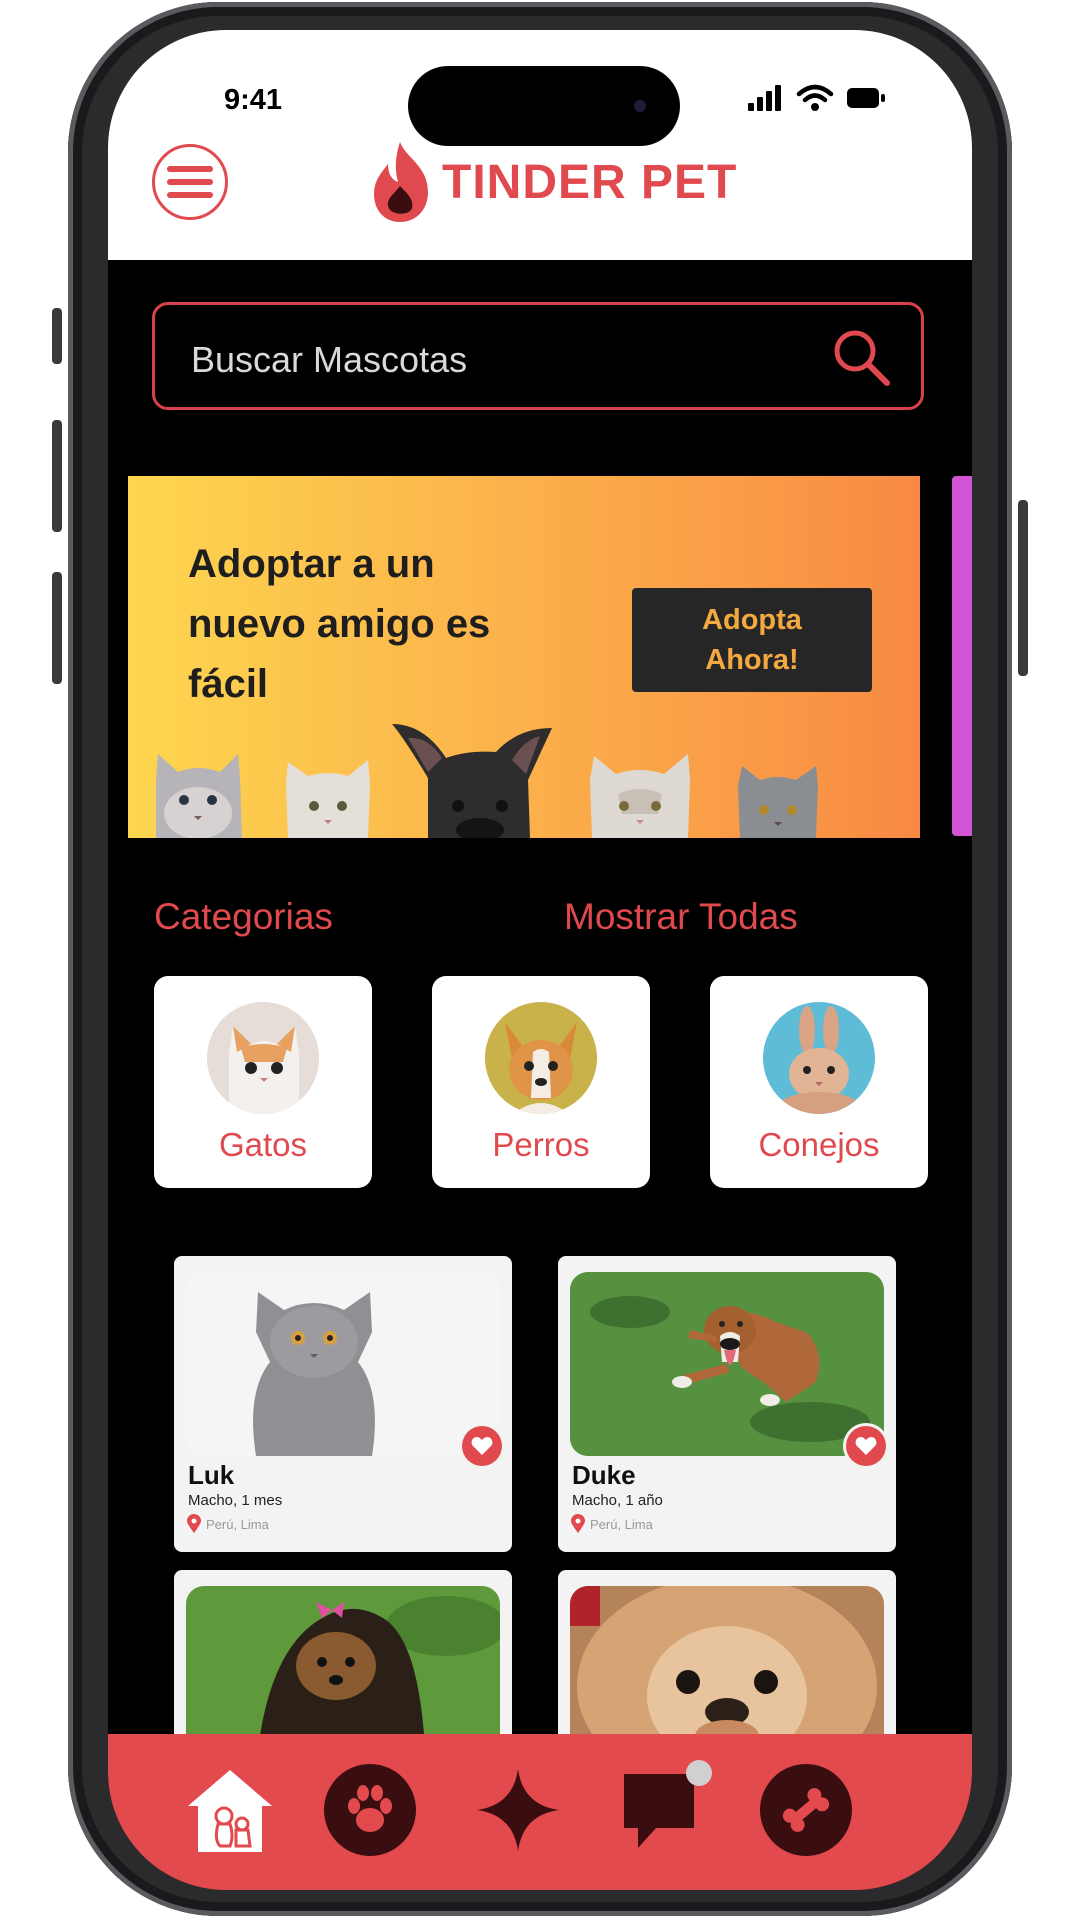 Image resolution: width=1080 pixels, height=1920 pixels. I want to click on mute-switch, so click(57, 336).